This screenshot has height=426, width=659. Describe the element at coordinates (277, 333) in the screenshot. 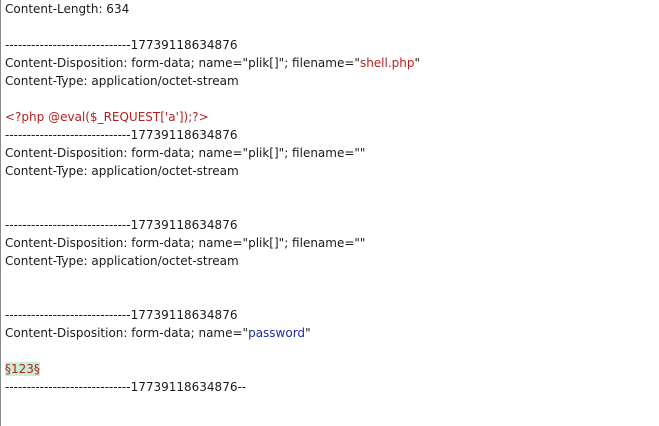

I see `field-name-value: password` at that location.